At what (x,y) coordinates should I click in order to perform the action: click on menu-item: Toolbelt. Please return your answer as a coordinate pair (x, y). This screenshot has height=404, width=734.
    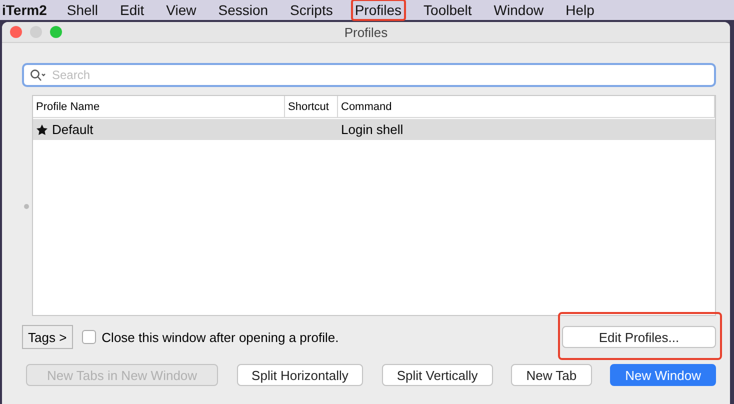
    Looking at the image, I should click on (448, 10).